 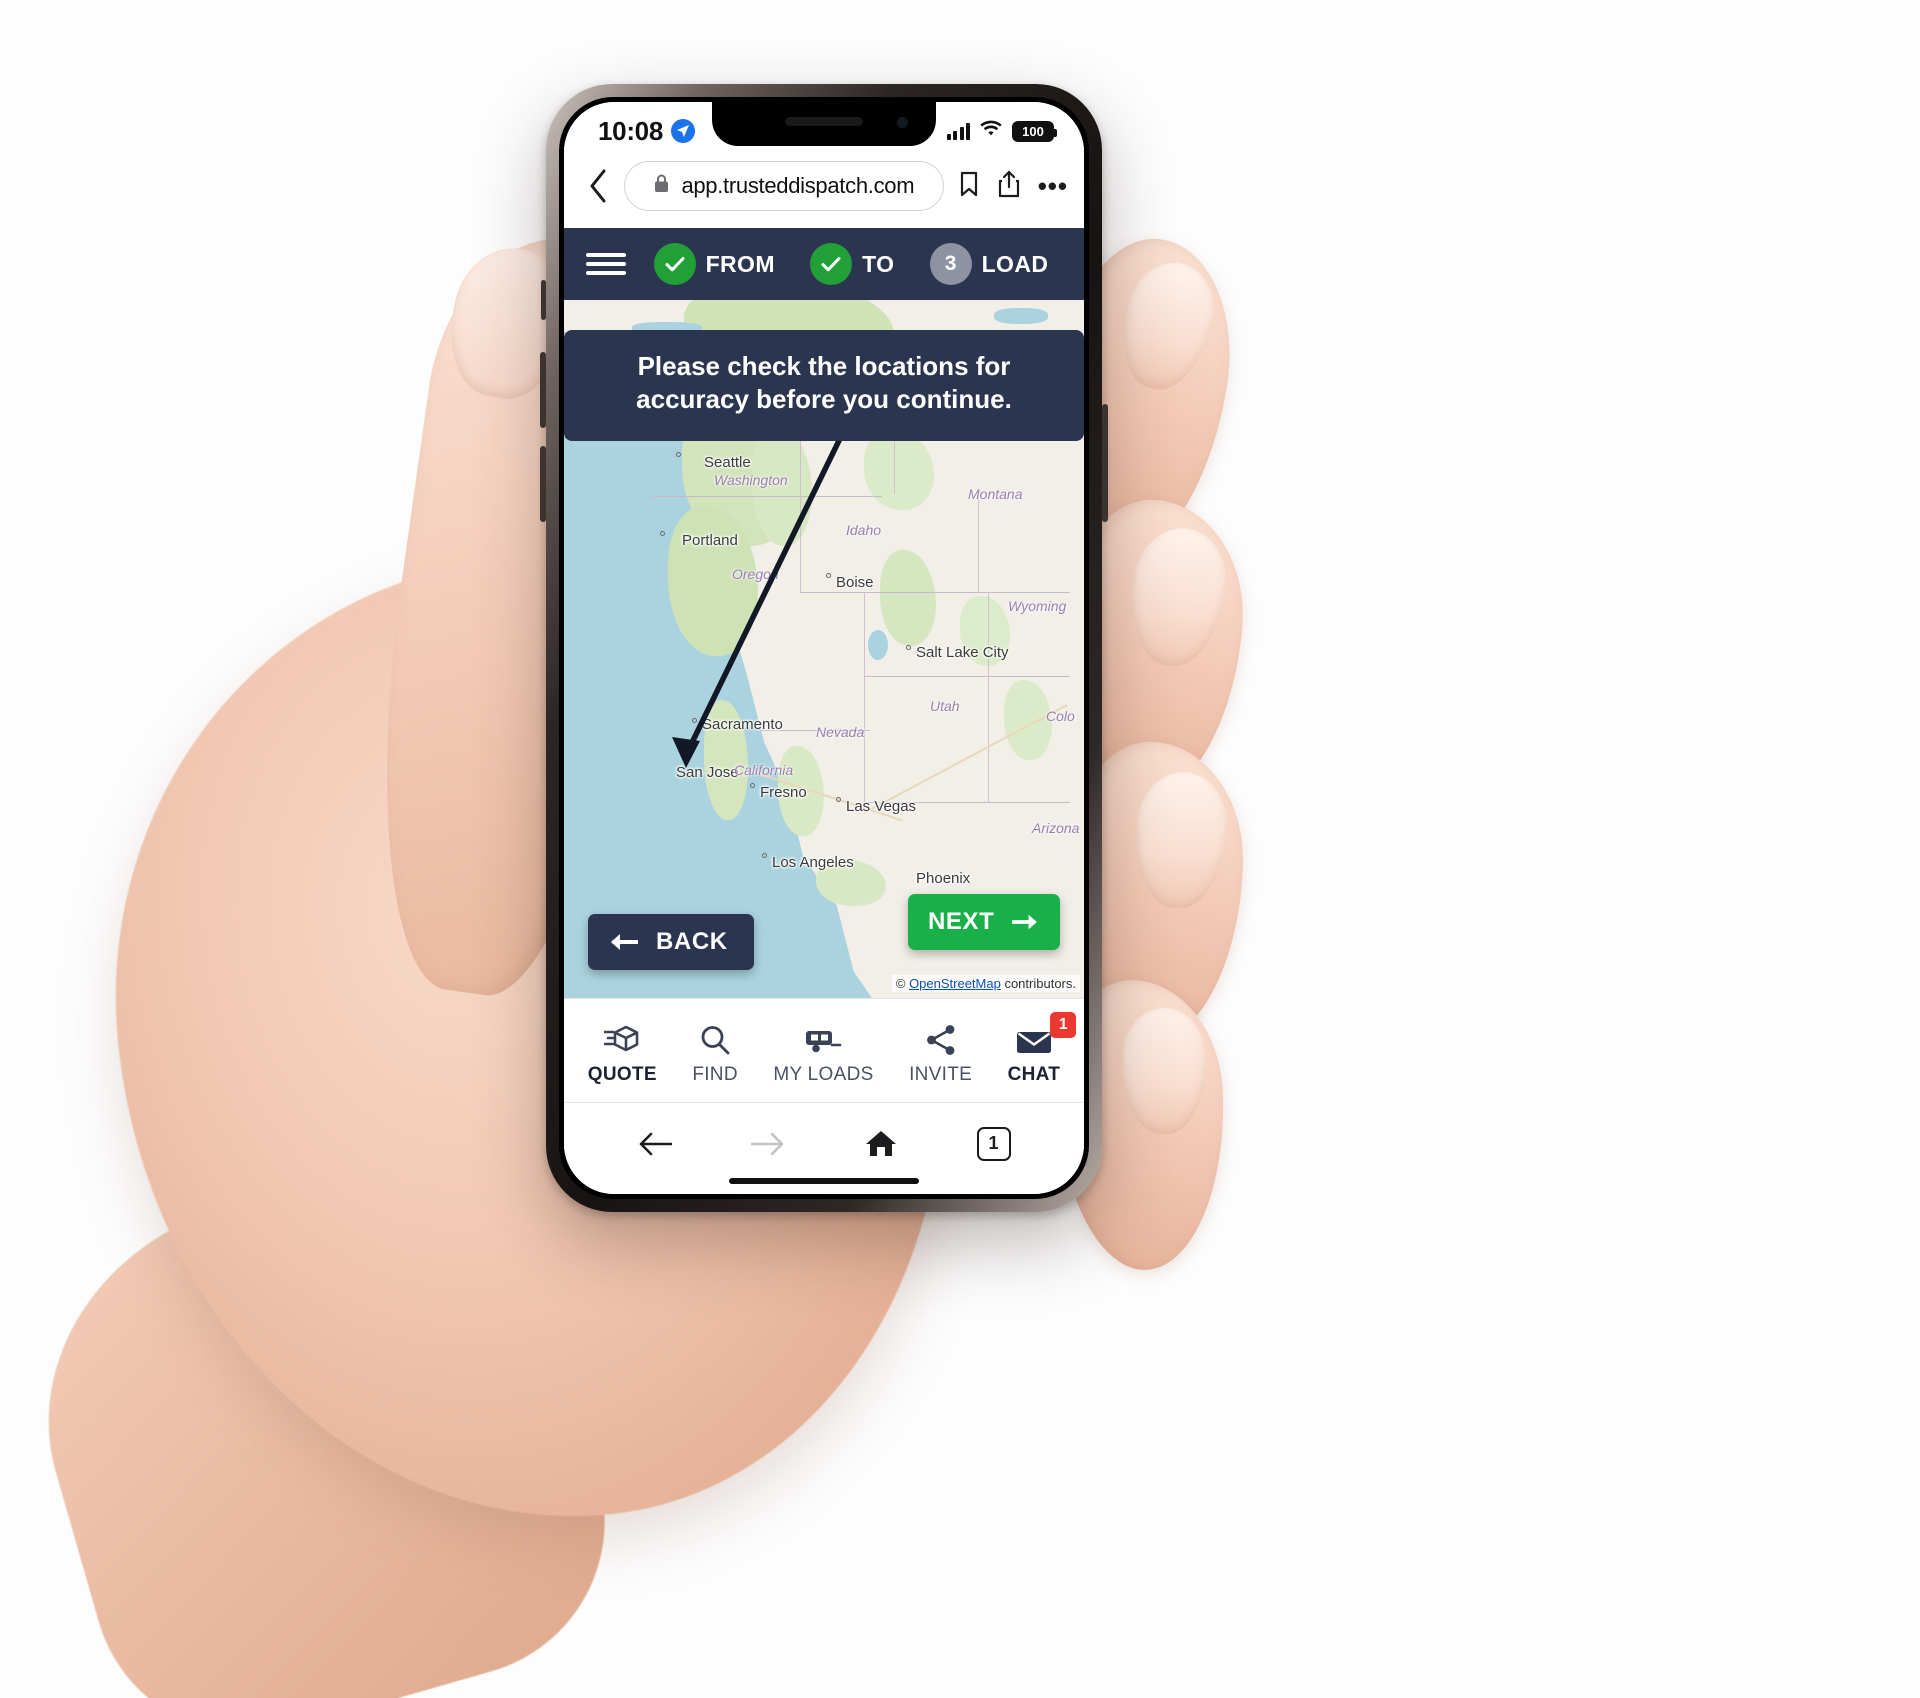 What do you see at coordinates (655, 1144) in the screenshot?
I see `browser-back-button` at bounding box center [655, 1144].